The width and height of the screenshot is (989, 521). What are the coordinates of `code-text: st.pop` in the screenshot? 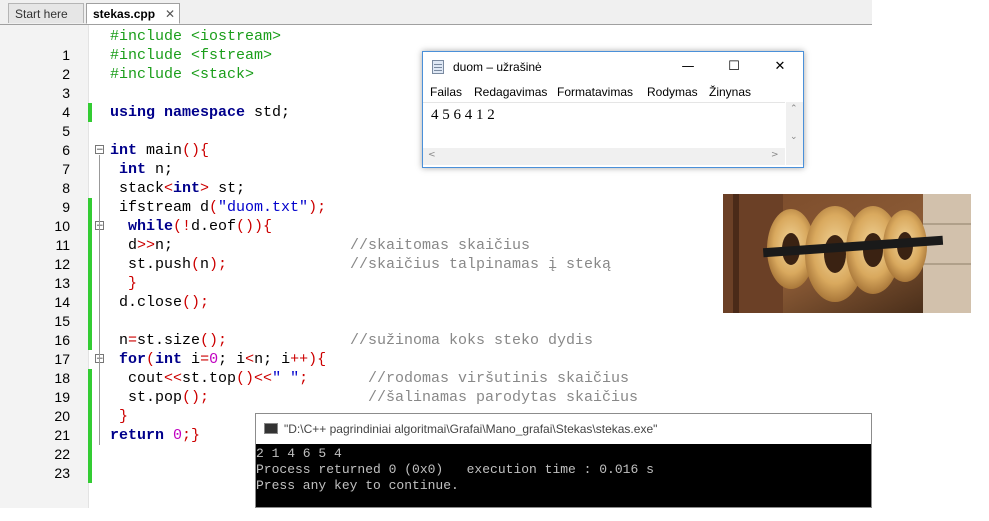 It's located at (146, 397).